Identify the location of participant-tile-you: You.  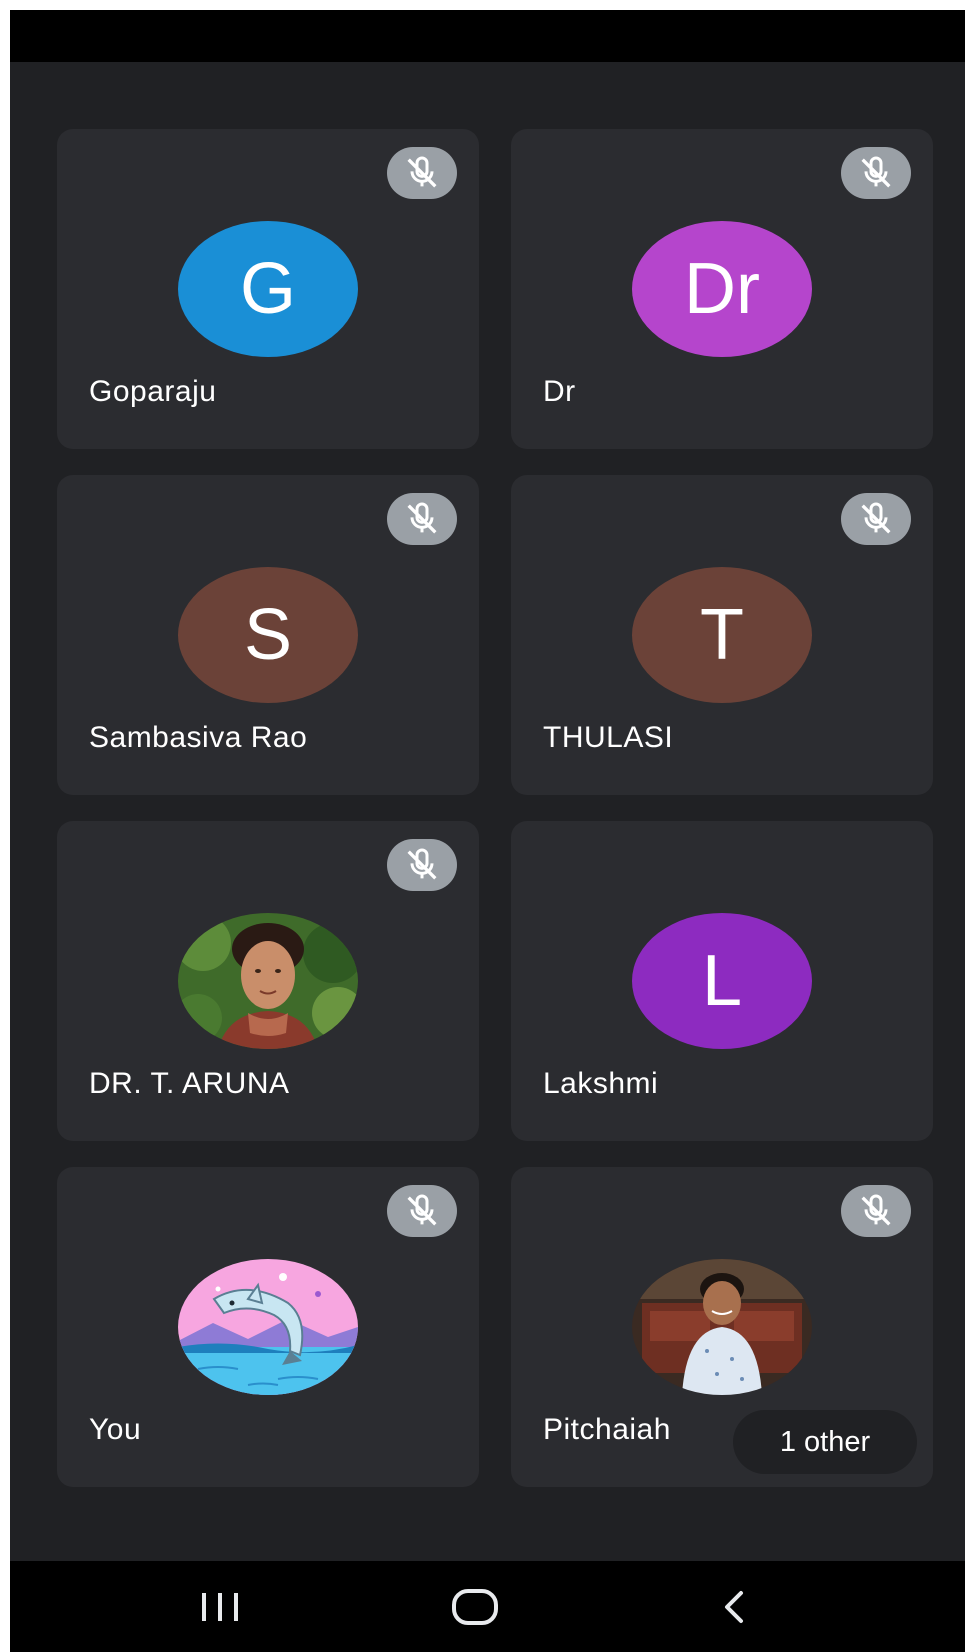
(268, 1327).